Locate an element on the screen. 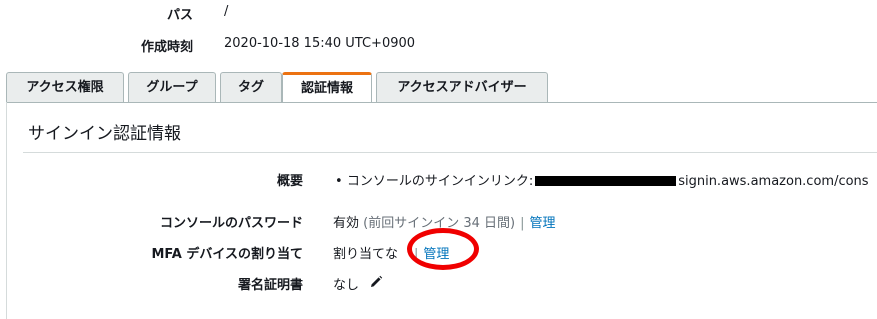 The width and height of the screenshot is (877, 319). signing-certificate-status: なし is located at coordinates (346, 285).